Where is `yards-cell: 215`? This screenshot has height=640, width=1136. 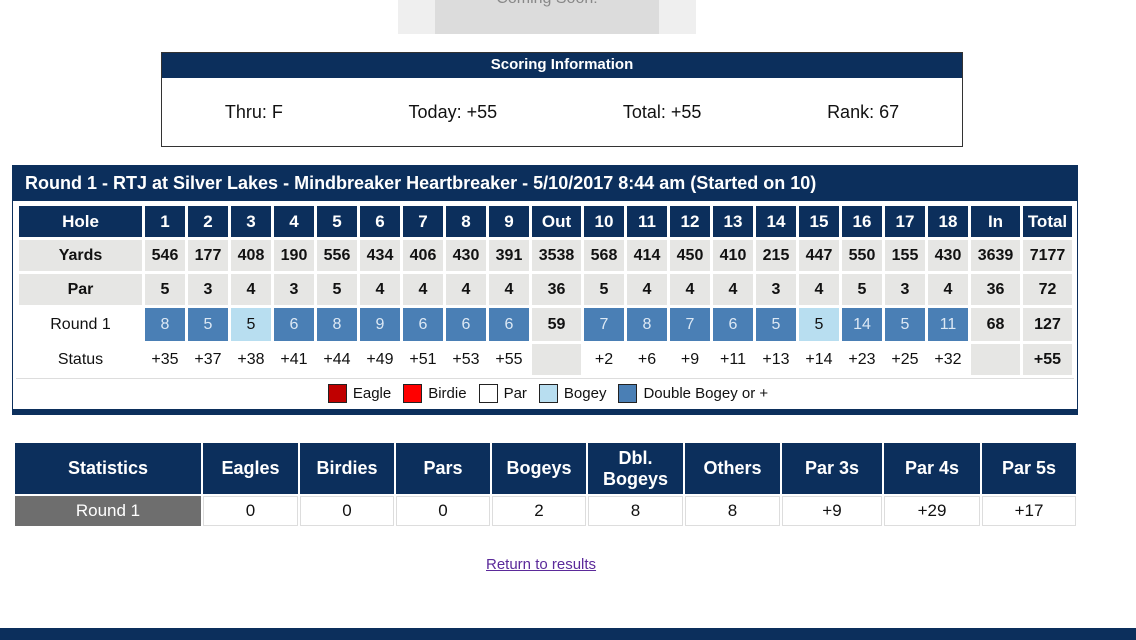
yards-cell: 215 is located at coordinates (776, 255).